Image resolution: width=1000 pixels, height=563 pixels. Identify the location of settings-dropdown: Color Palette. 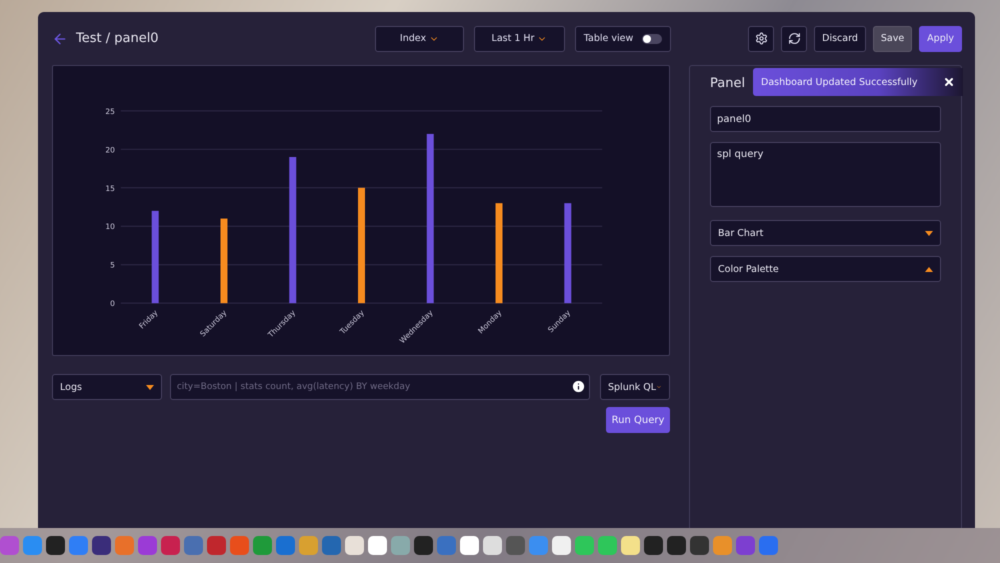
(825, 269).